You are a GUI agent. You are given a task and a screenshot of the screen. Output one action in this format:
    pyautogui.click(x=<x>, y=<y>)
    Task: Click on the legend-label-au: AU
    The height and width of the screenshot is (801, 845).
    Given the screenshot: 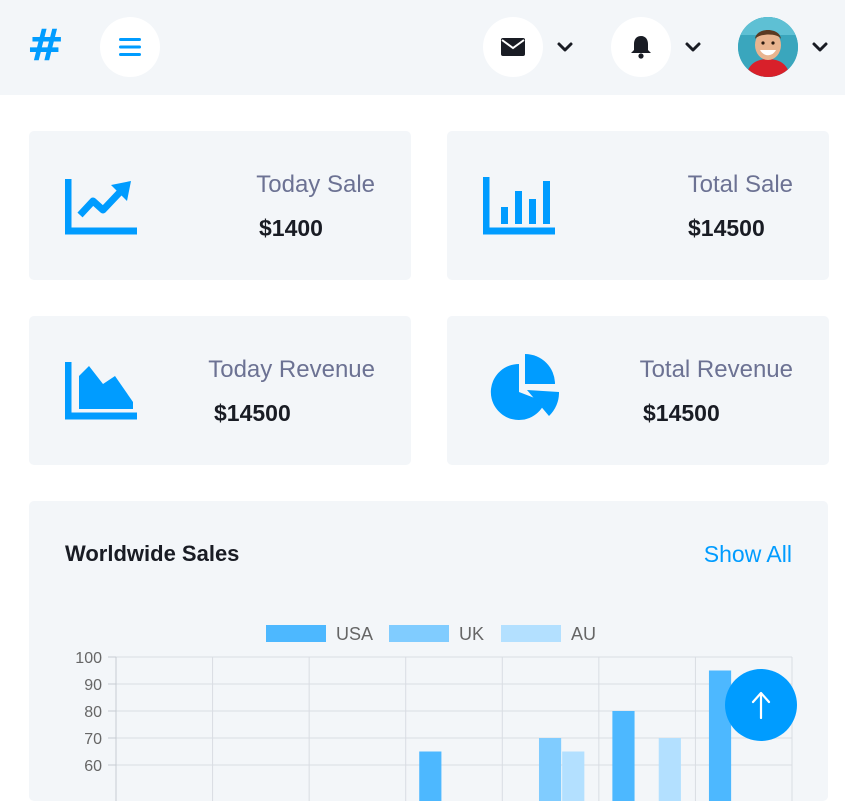 What is the action you would take?
    pyautogui.click(x=583, y=634)
    